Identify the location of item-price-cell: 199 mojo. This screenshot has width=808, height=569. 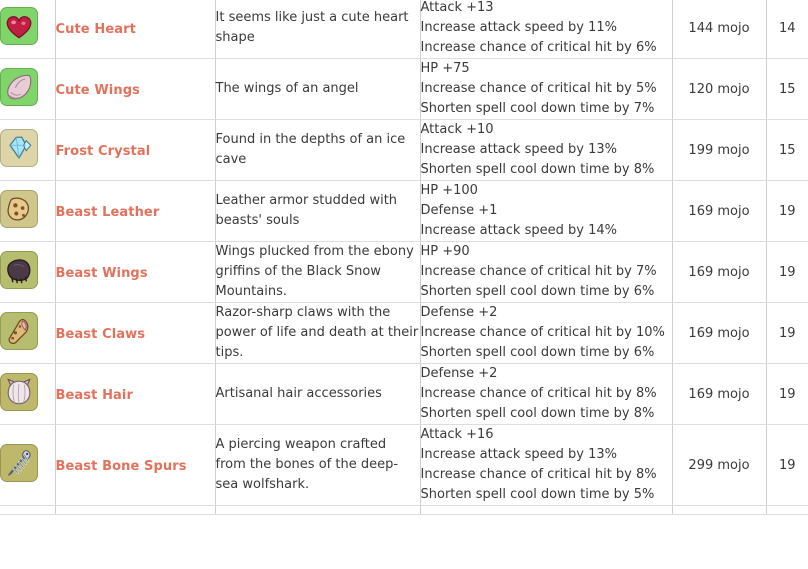
(719, 150).